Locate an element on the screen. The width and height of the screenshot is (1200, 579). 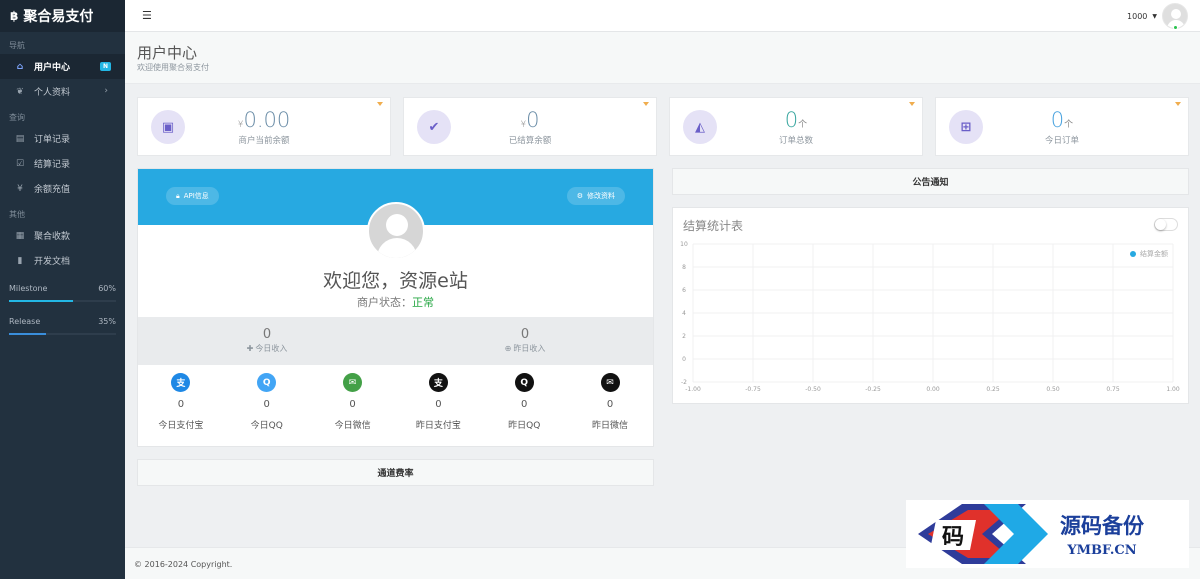
y-tick-label: 6 is located at coordinates (684, 290).